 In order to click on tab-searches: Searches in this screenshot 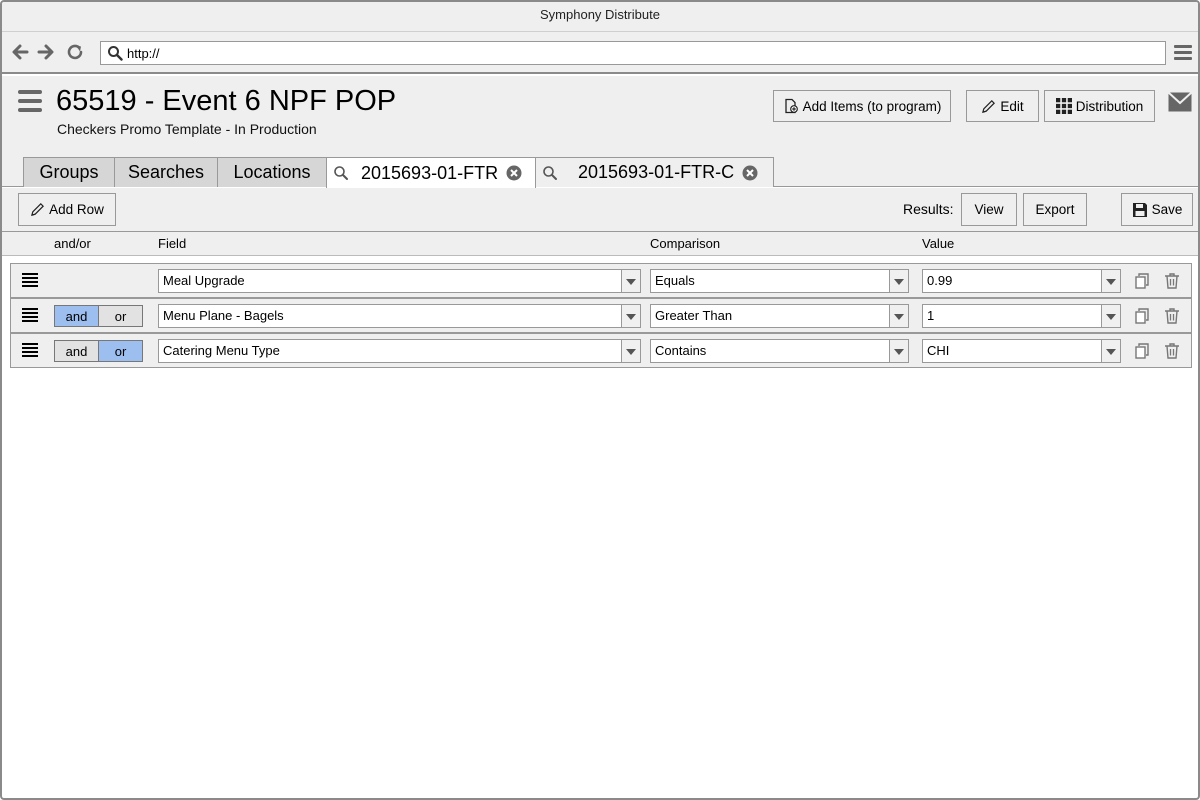, I will do `click(166, 172)`.